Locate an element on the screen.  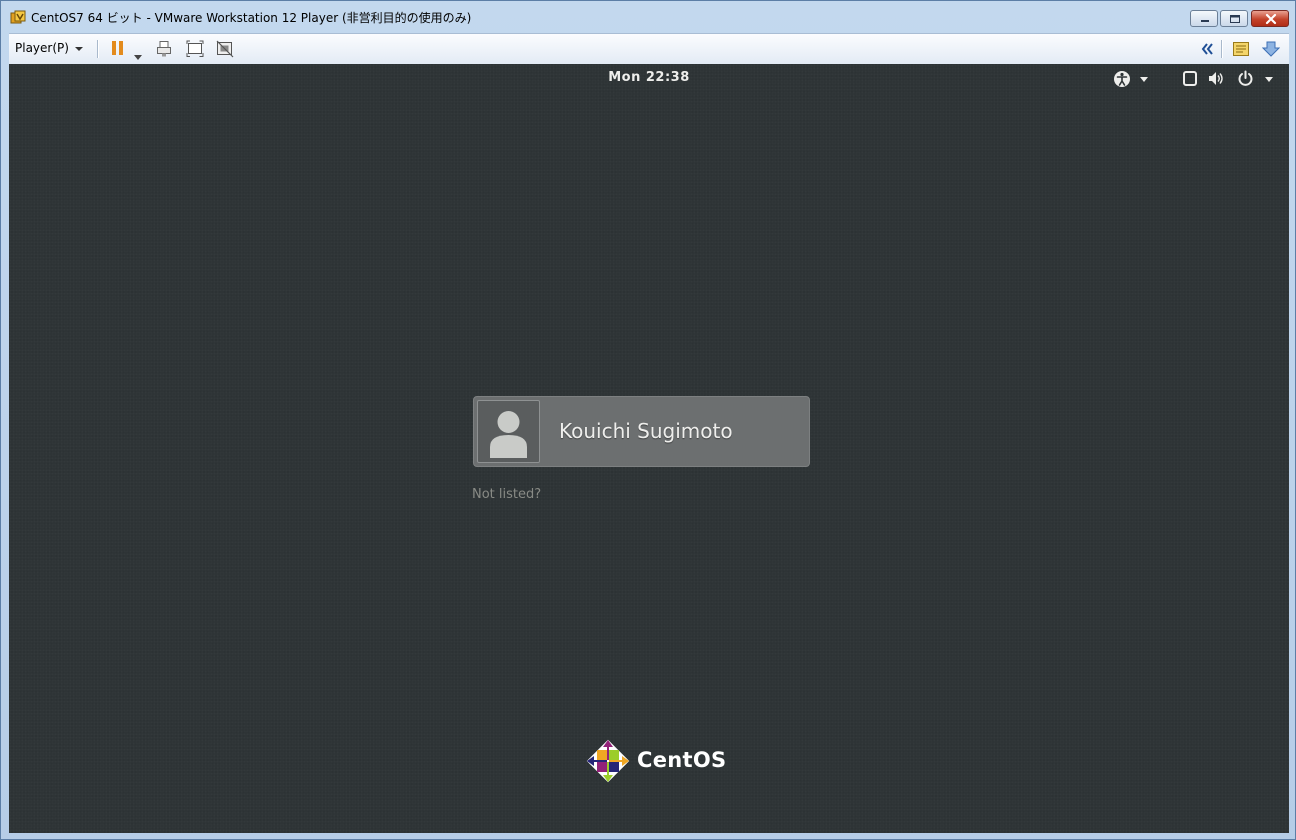
volume-indicator is located at coordinates (1216, 80).